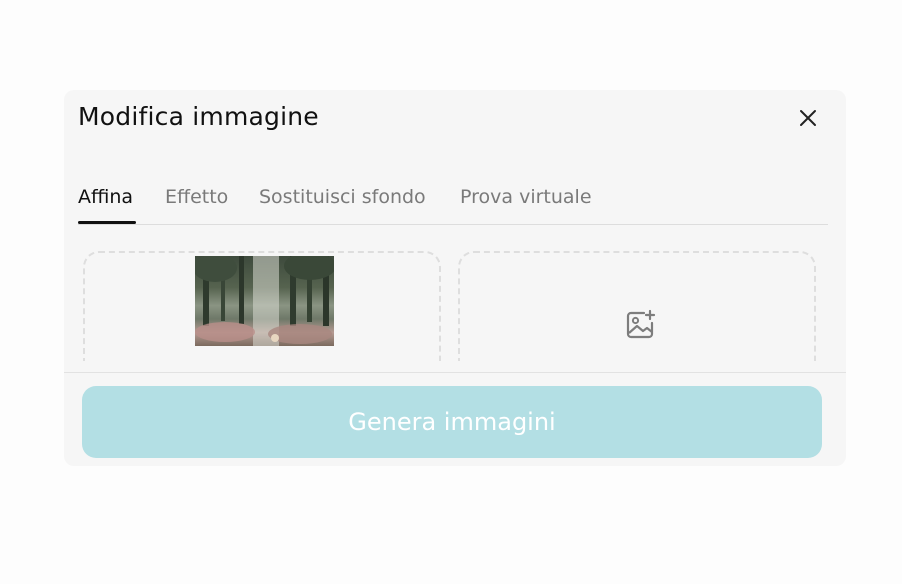 The image size is (902, 584). I want to click on close-icon, so click(808, 118).